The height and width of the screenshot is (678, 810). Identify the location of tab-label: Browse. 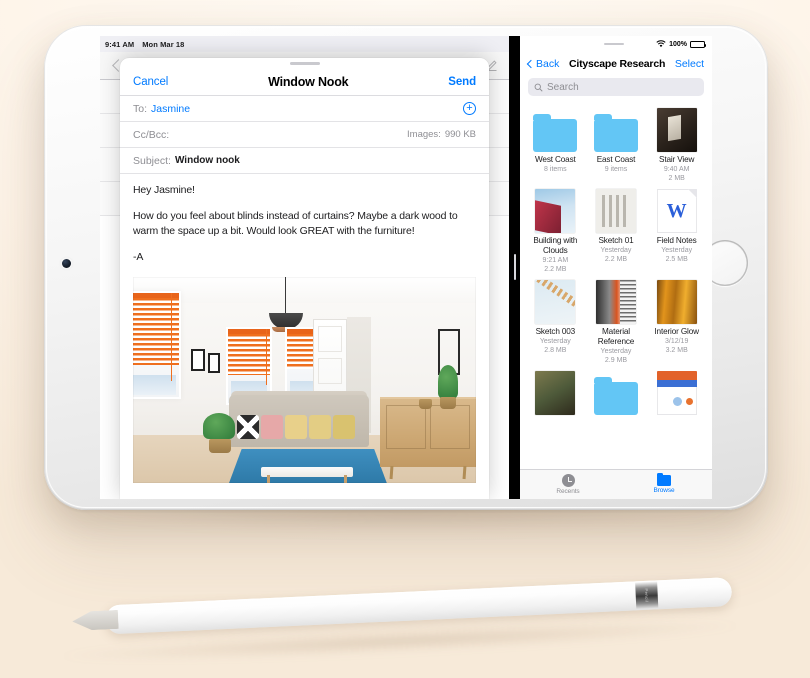
(664, 490).